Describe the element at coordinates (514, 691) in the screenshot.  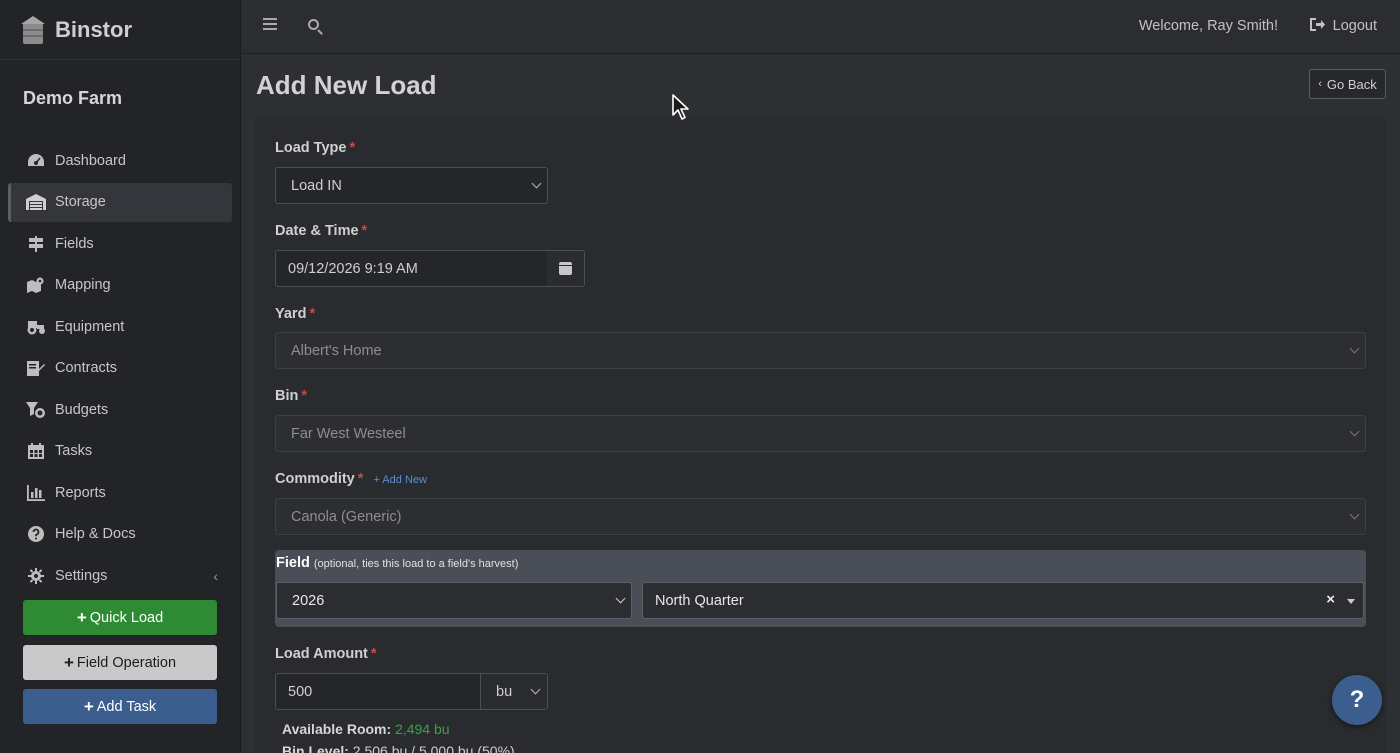
I see `unit-select: bu` at that location.